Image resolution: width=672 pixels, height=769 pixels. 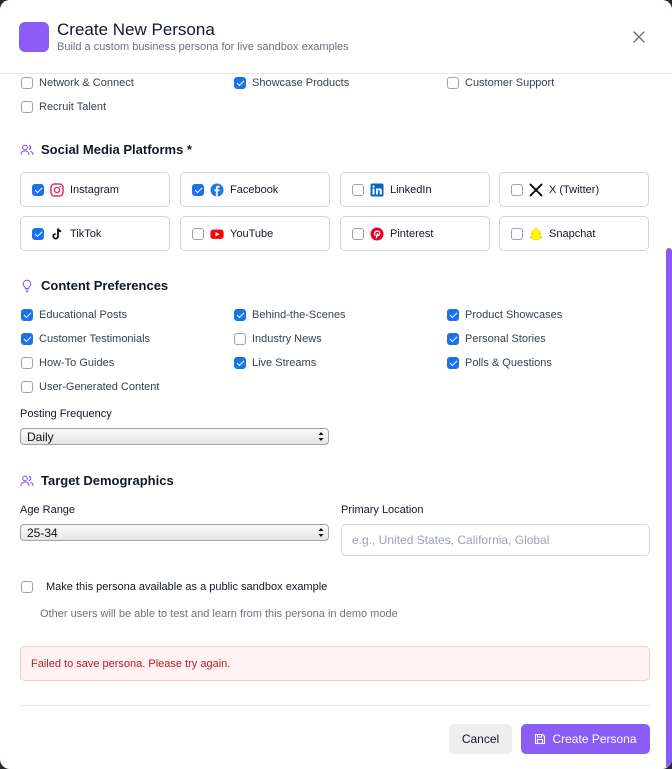 What do you see at coordinates (284, 363) in the screenshot?
I see `content-label: Live Streams` at bounding box center [284, 363].